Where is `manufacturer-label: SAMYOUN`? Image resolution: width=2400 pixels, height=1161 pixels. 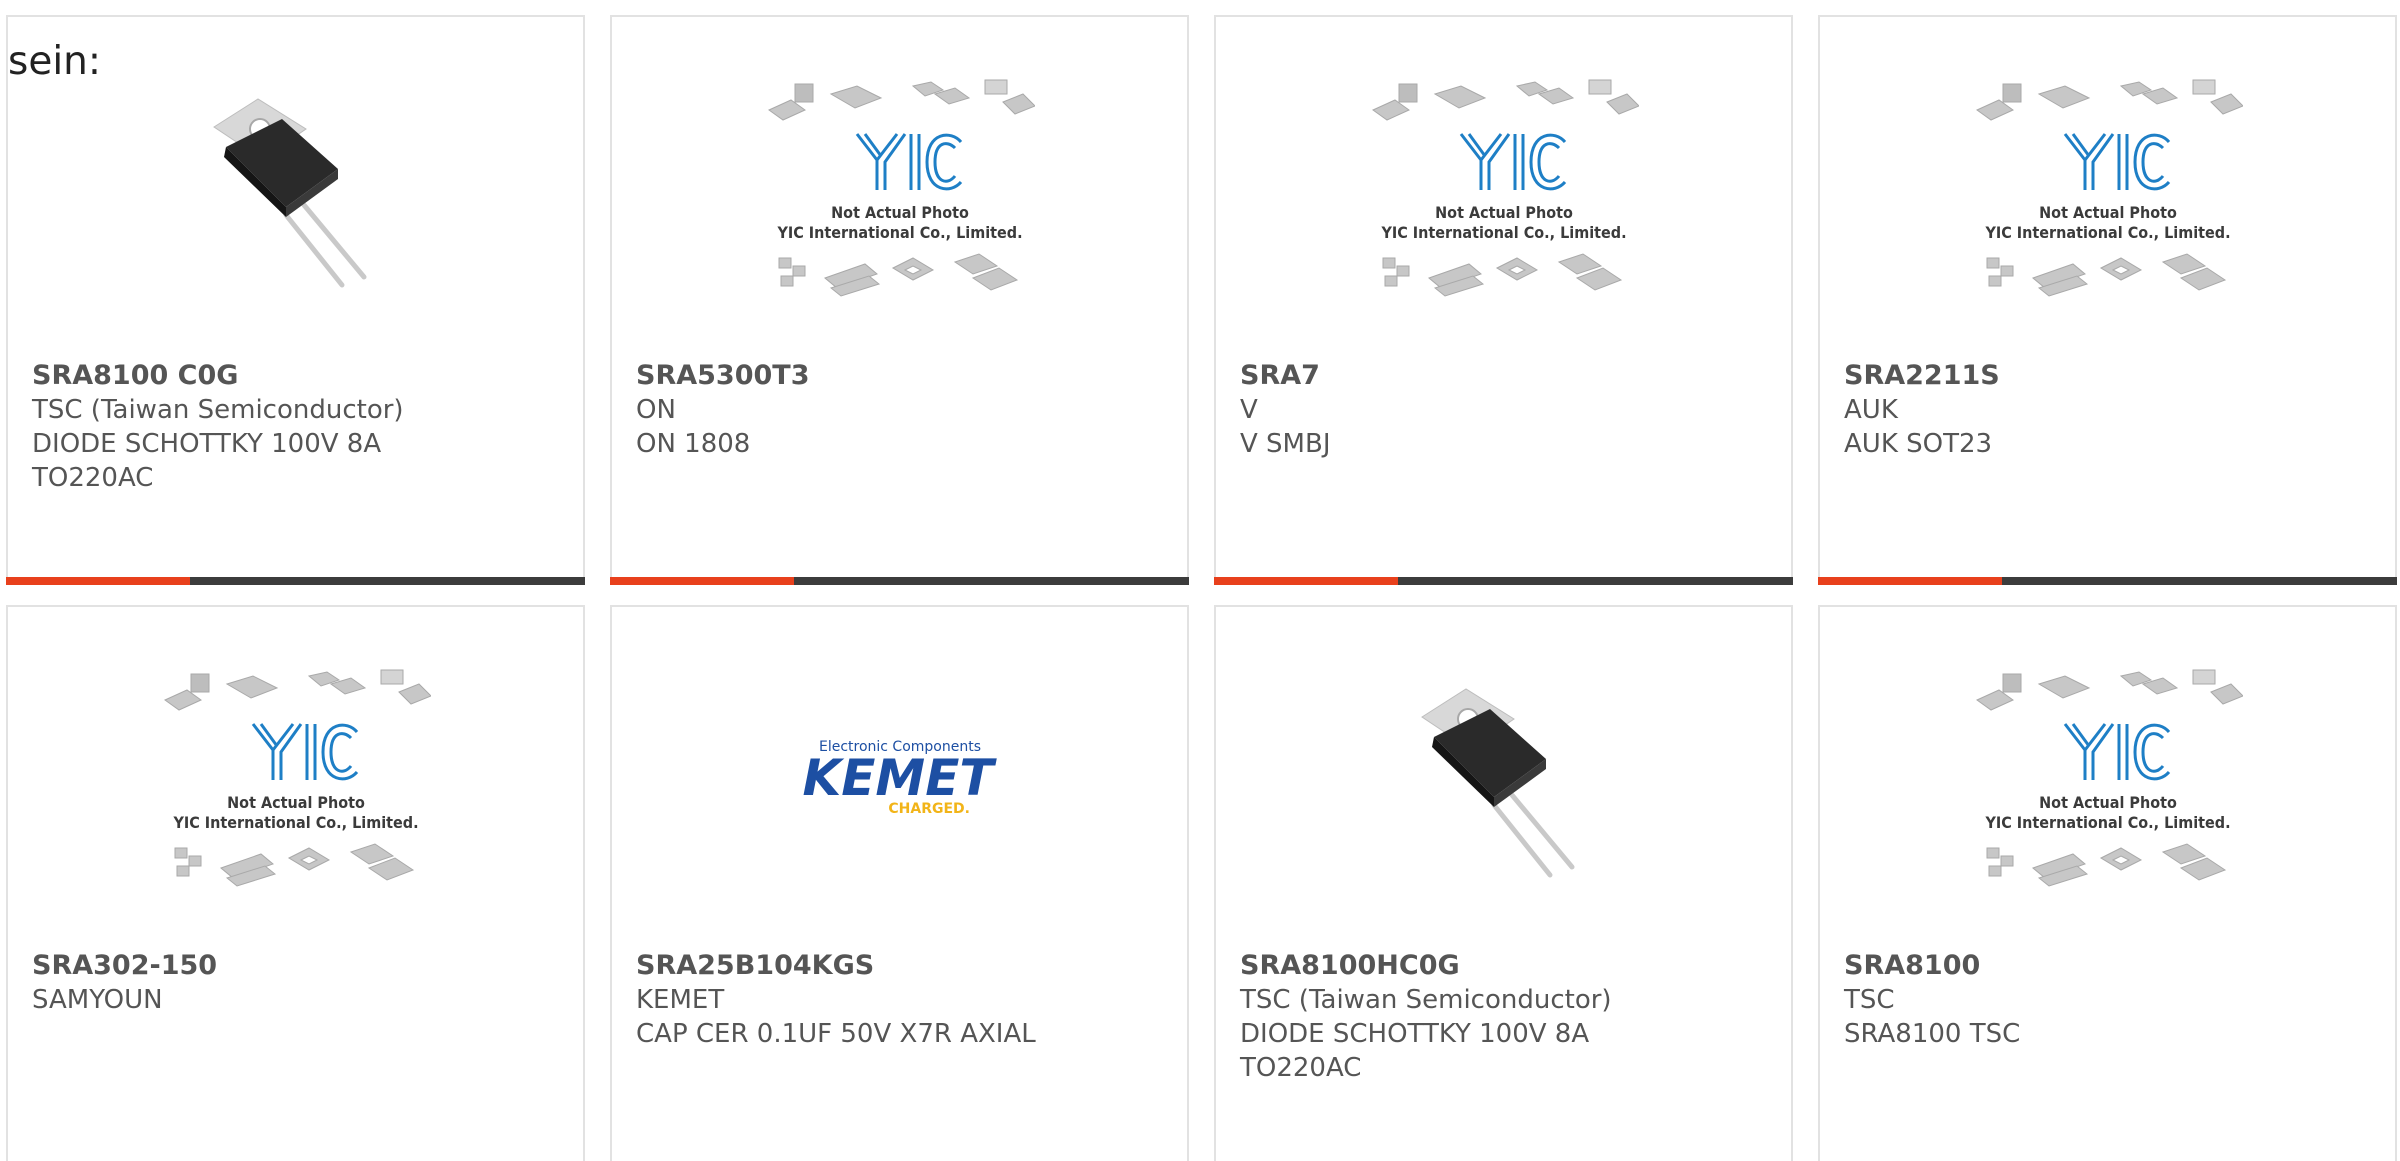
manufacturer-label: SAMYOUN is located at coordinates (97, 1000).